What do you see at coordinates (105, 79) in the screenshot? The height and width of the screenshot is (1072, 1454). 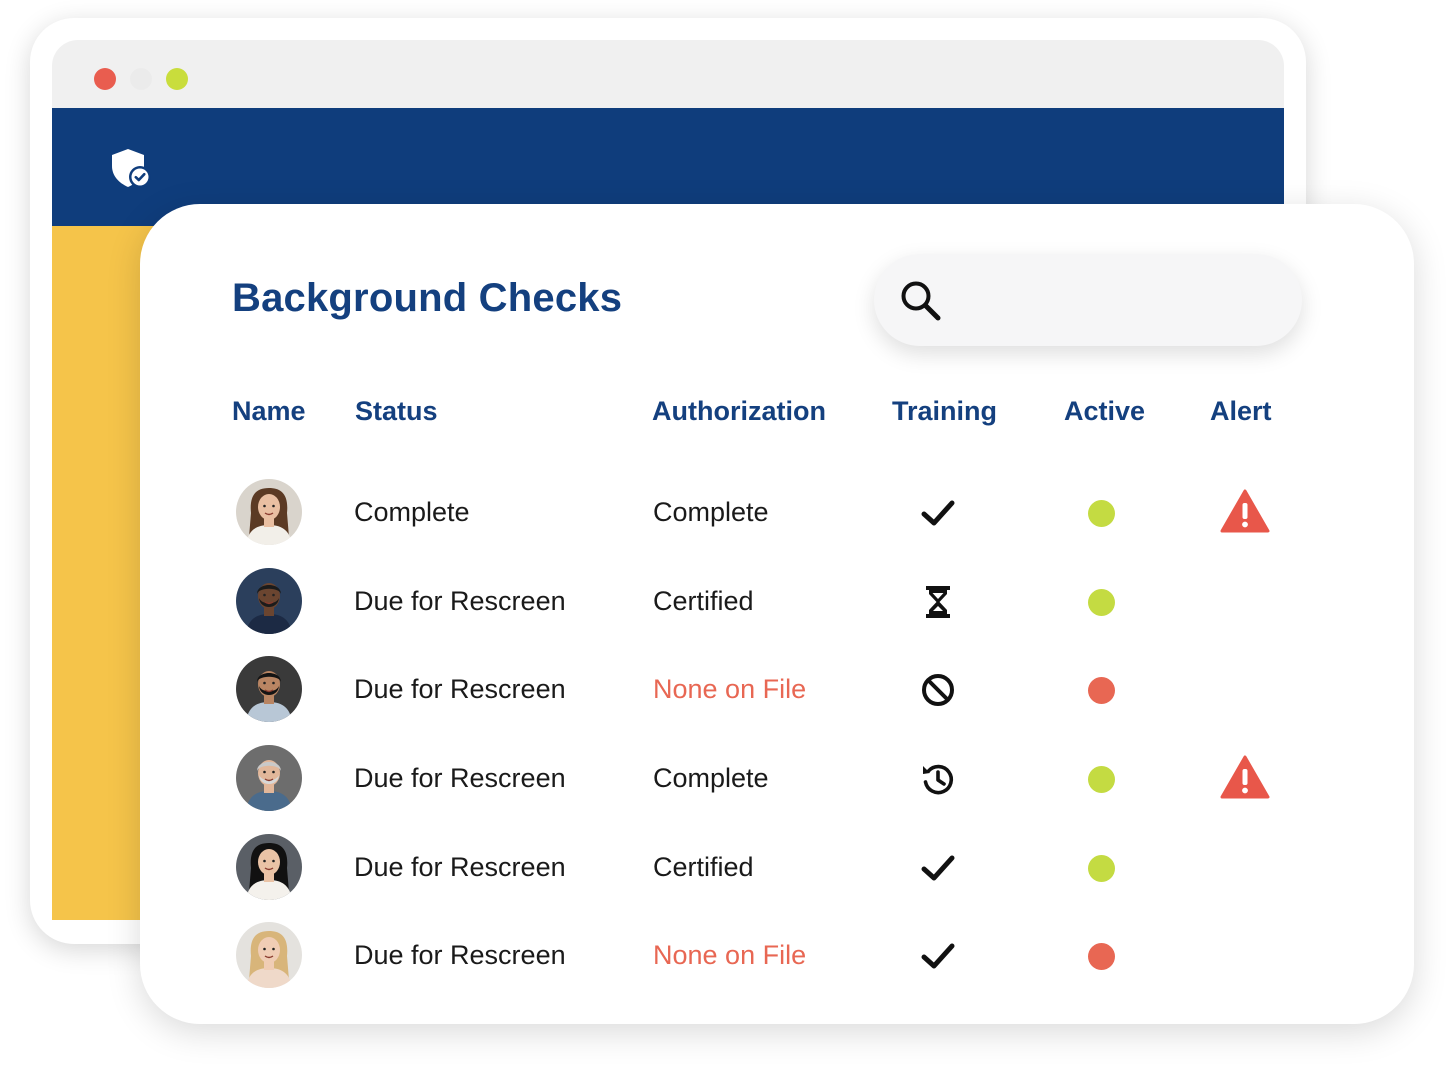 I see `close-window-button` at bounding box center [105, 79].